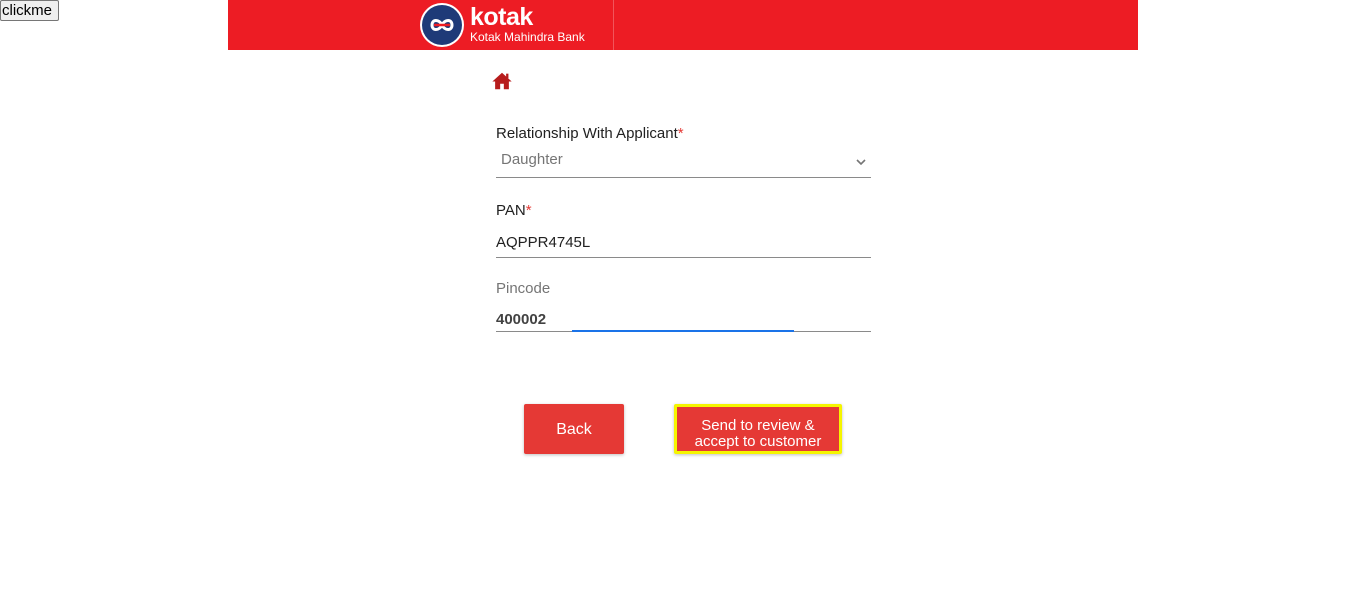 Image resolution: width=1366 pixels, height=612 pixels. What do you see at coordinates (523, 288) in the screenshot?
I see `pincode-label: Pincode` at bounding box center [523, 288].